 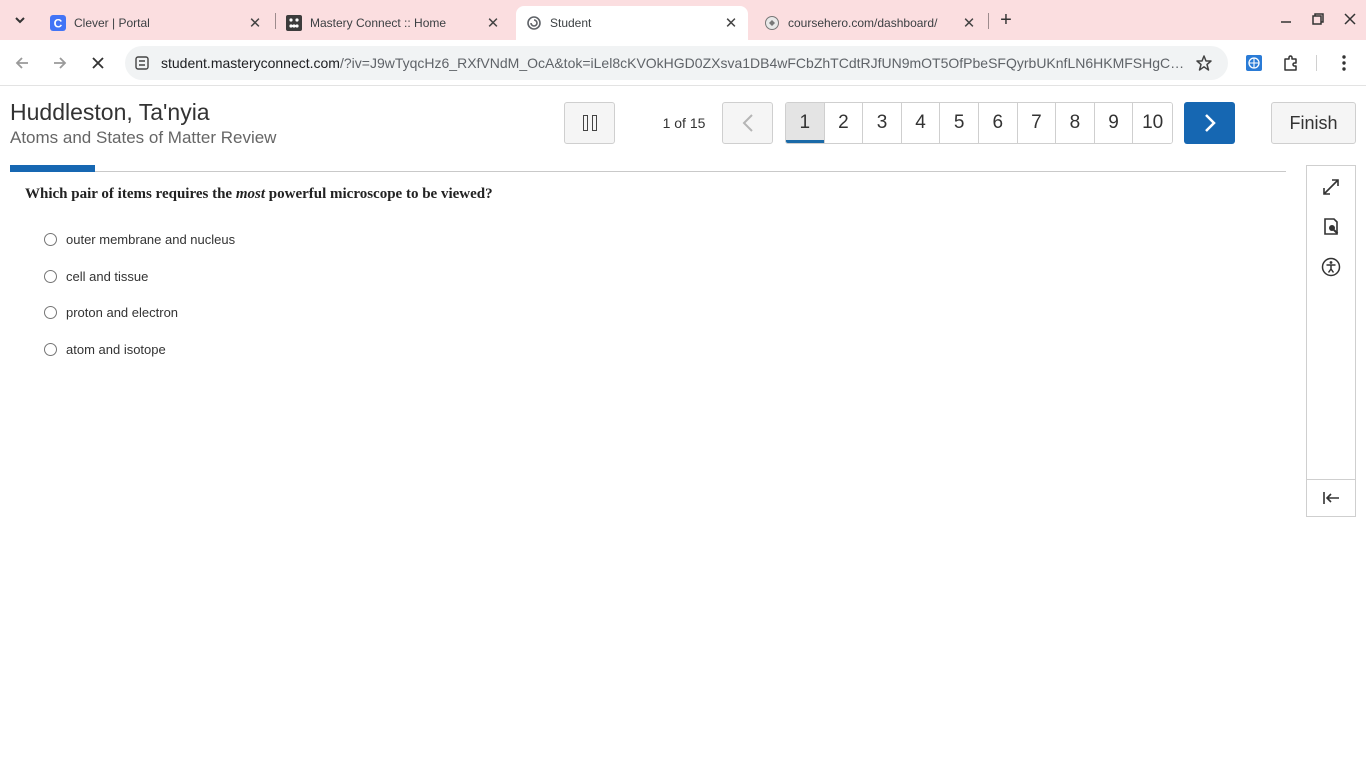 I want to click on answer-choice-label: cell and tissue, so click(x=107, y=276).